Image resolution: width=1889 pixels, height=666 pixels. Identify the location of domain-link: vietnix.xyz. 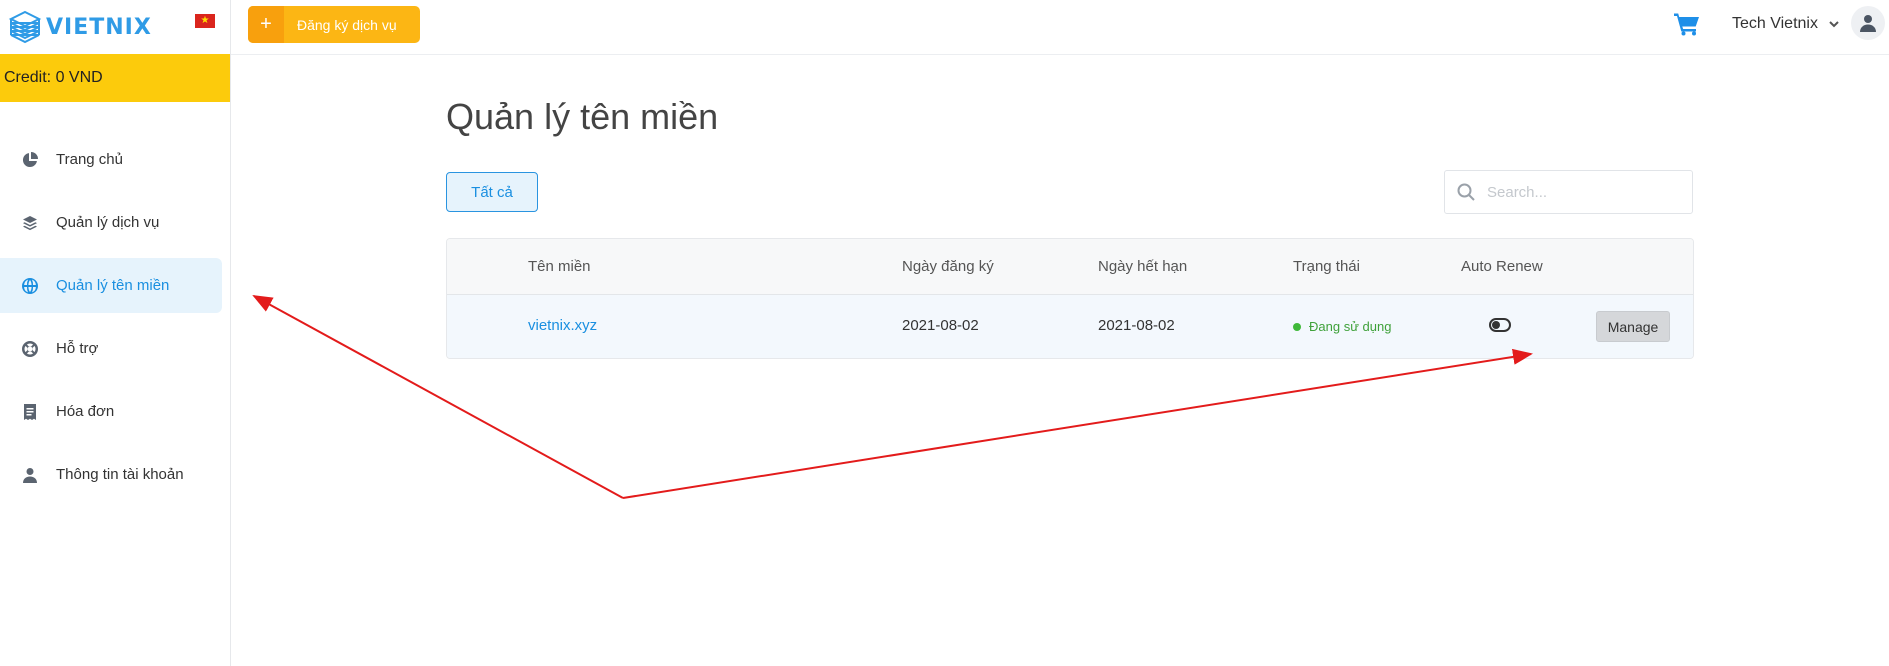
(562, 325).